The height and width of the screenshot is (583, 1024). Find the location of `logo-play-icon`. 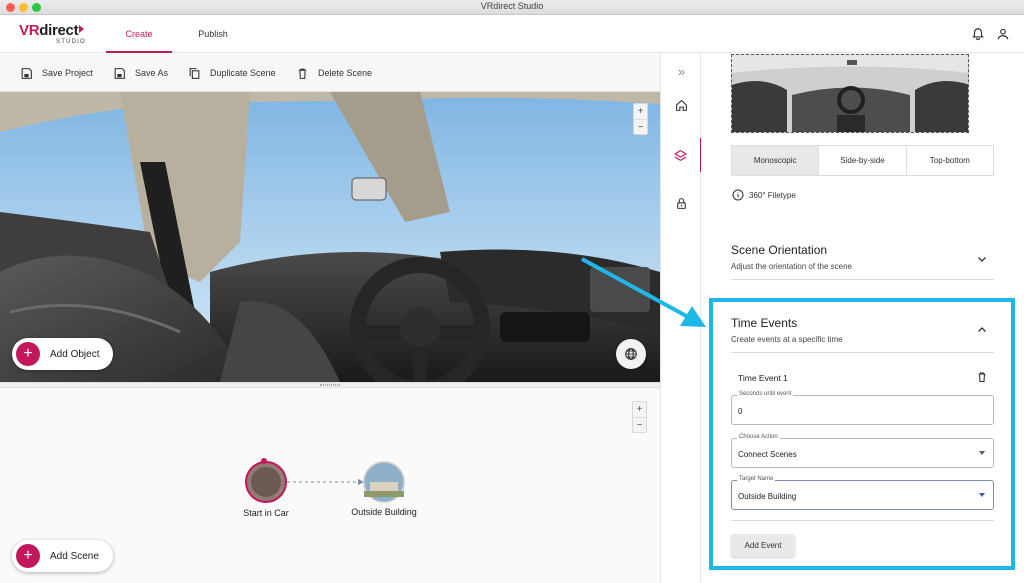

logo-play-icon is located at coordinates (82, 29).